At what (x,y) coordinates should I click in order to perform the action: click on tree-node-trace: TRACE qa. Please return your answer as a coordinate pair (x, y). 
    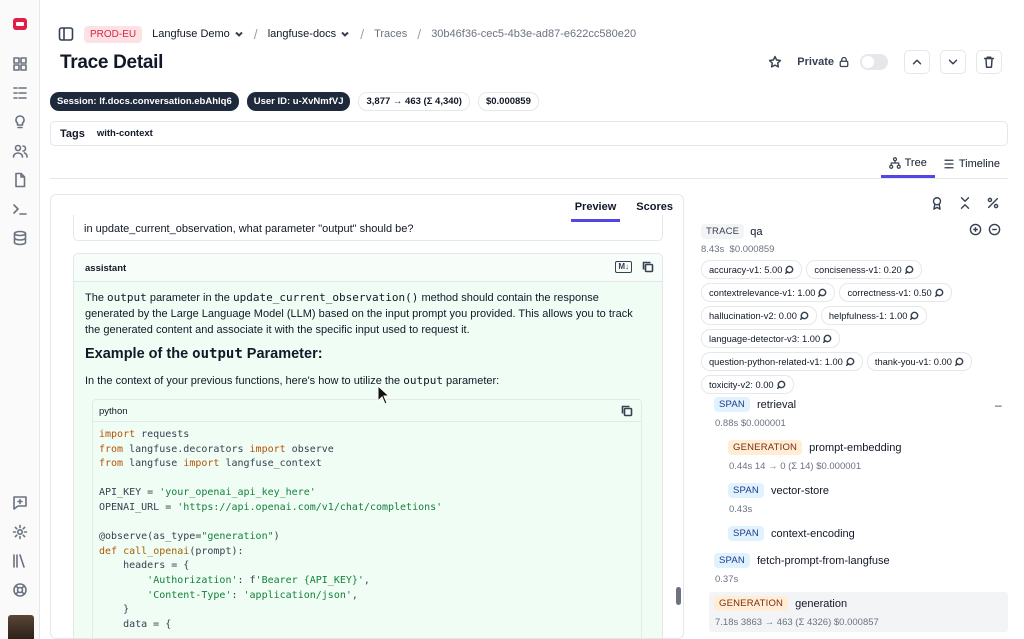
    Looking at the image, I should click on (731, 231).